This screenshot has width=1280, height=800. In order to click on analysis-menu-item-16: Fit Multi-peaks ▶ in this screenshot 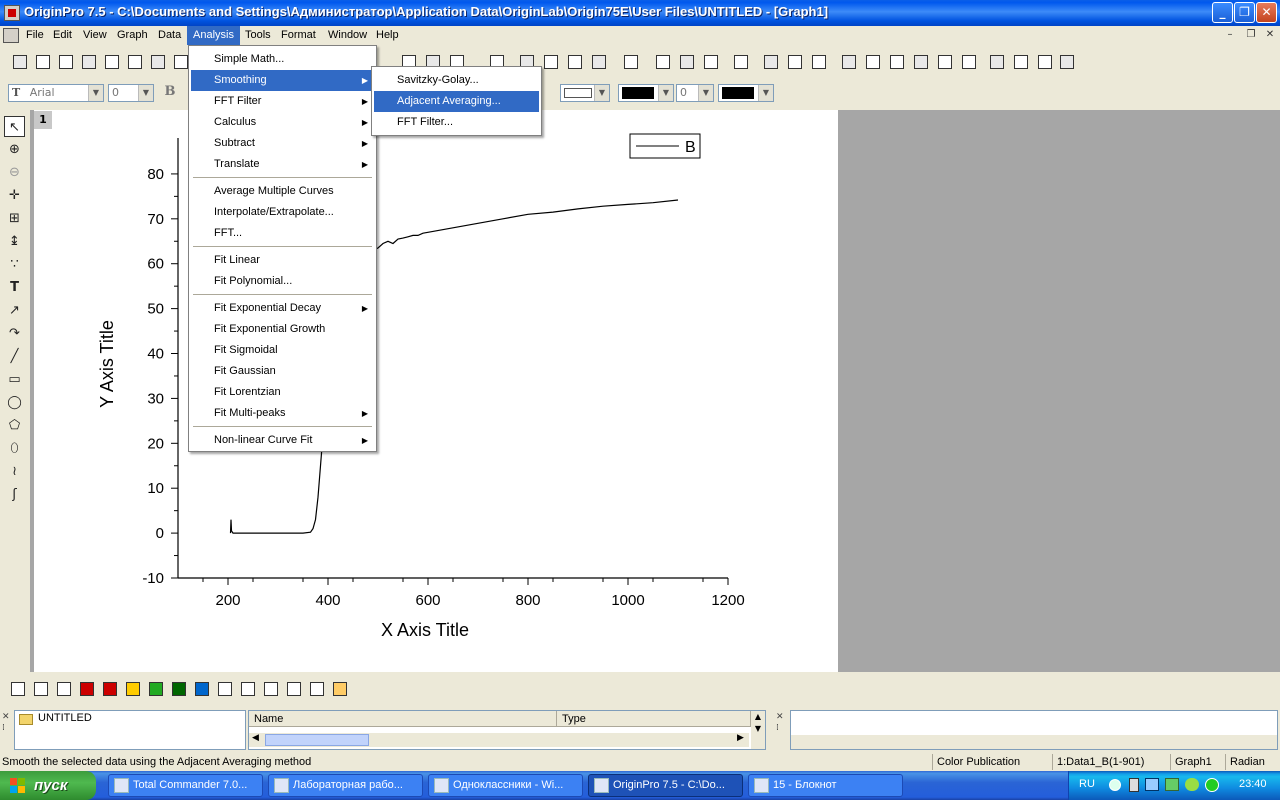, I will do `click(282, 413)`.